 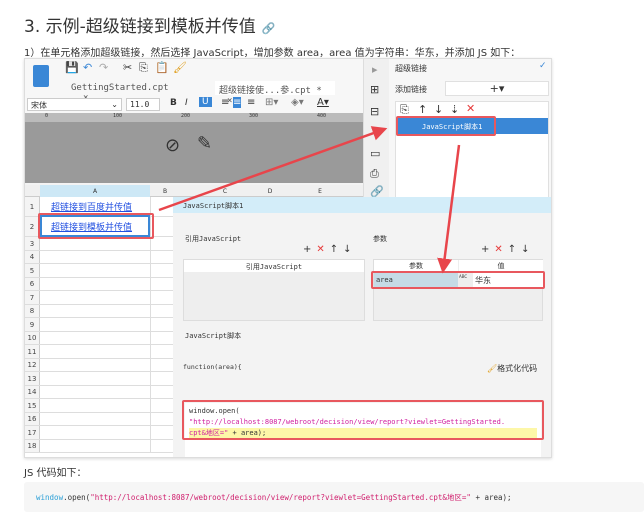 I want to click on heading-text: 3. 示例-超级链接到模板并传值, so click(x=140, y=27).